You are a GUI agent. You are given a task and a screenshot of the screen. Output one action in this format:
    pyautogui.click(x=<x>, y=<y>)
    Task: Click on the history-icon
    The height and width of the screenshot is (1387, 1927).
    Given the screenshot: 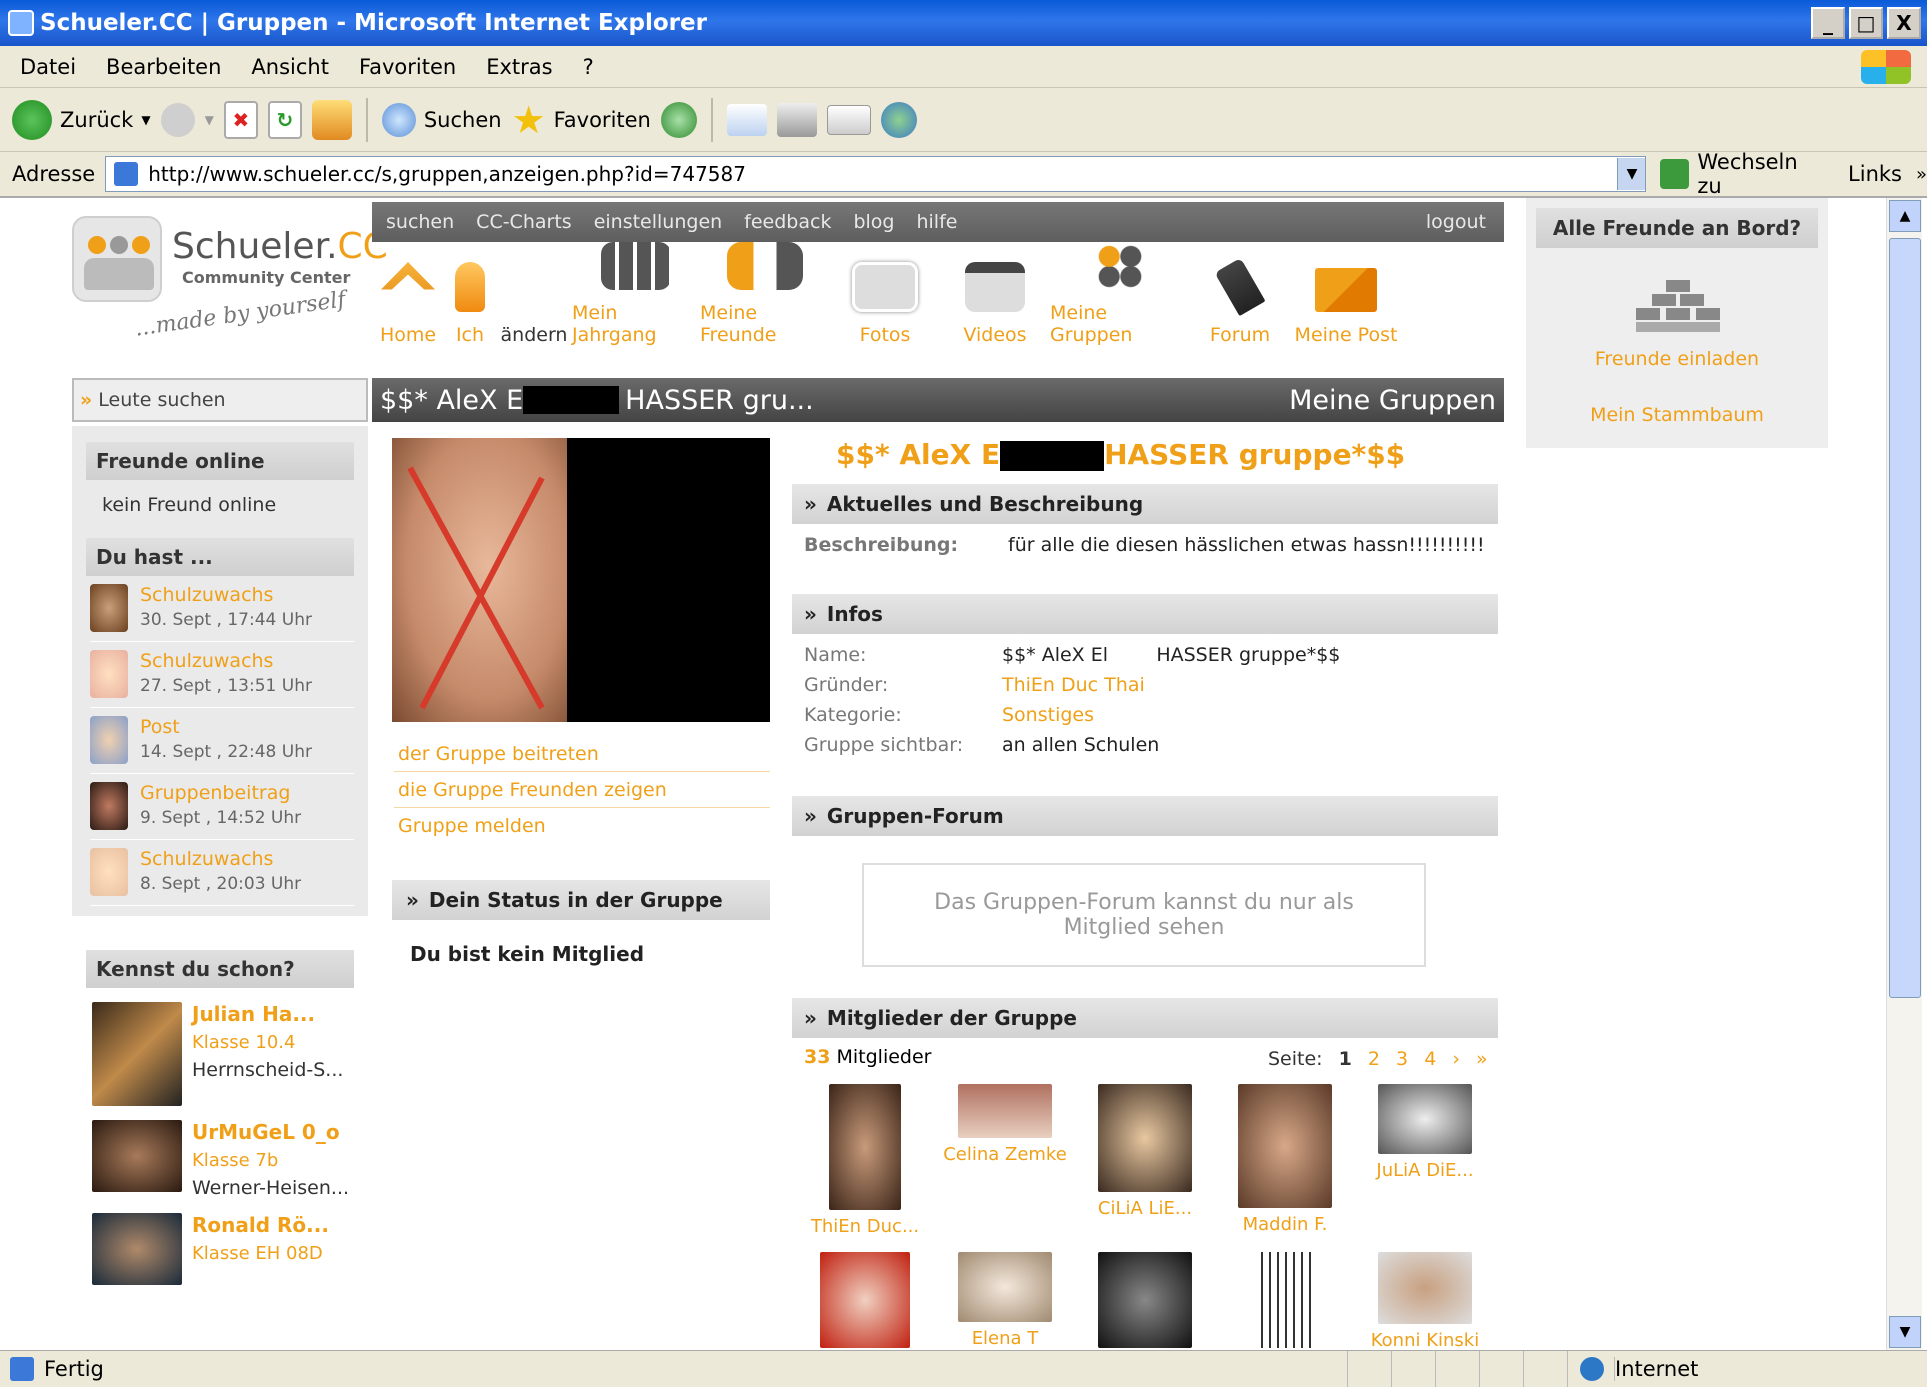 What is the action you would take?
    pyautogui.click(x=678, y=119)
    